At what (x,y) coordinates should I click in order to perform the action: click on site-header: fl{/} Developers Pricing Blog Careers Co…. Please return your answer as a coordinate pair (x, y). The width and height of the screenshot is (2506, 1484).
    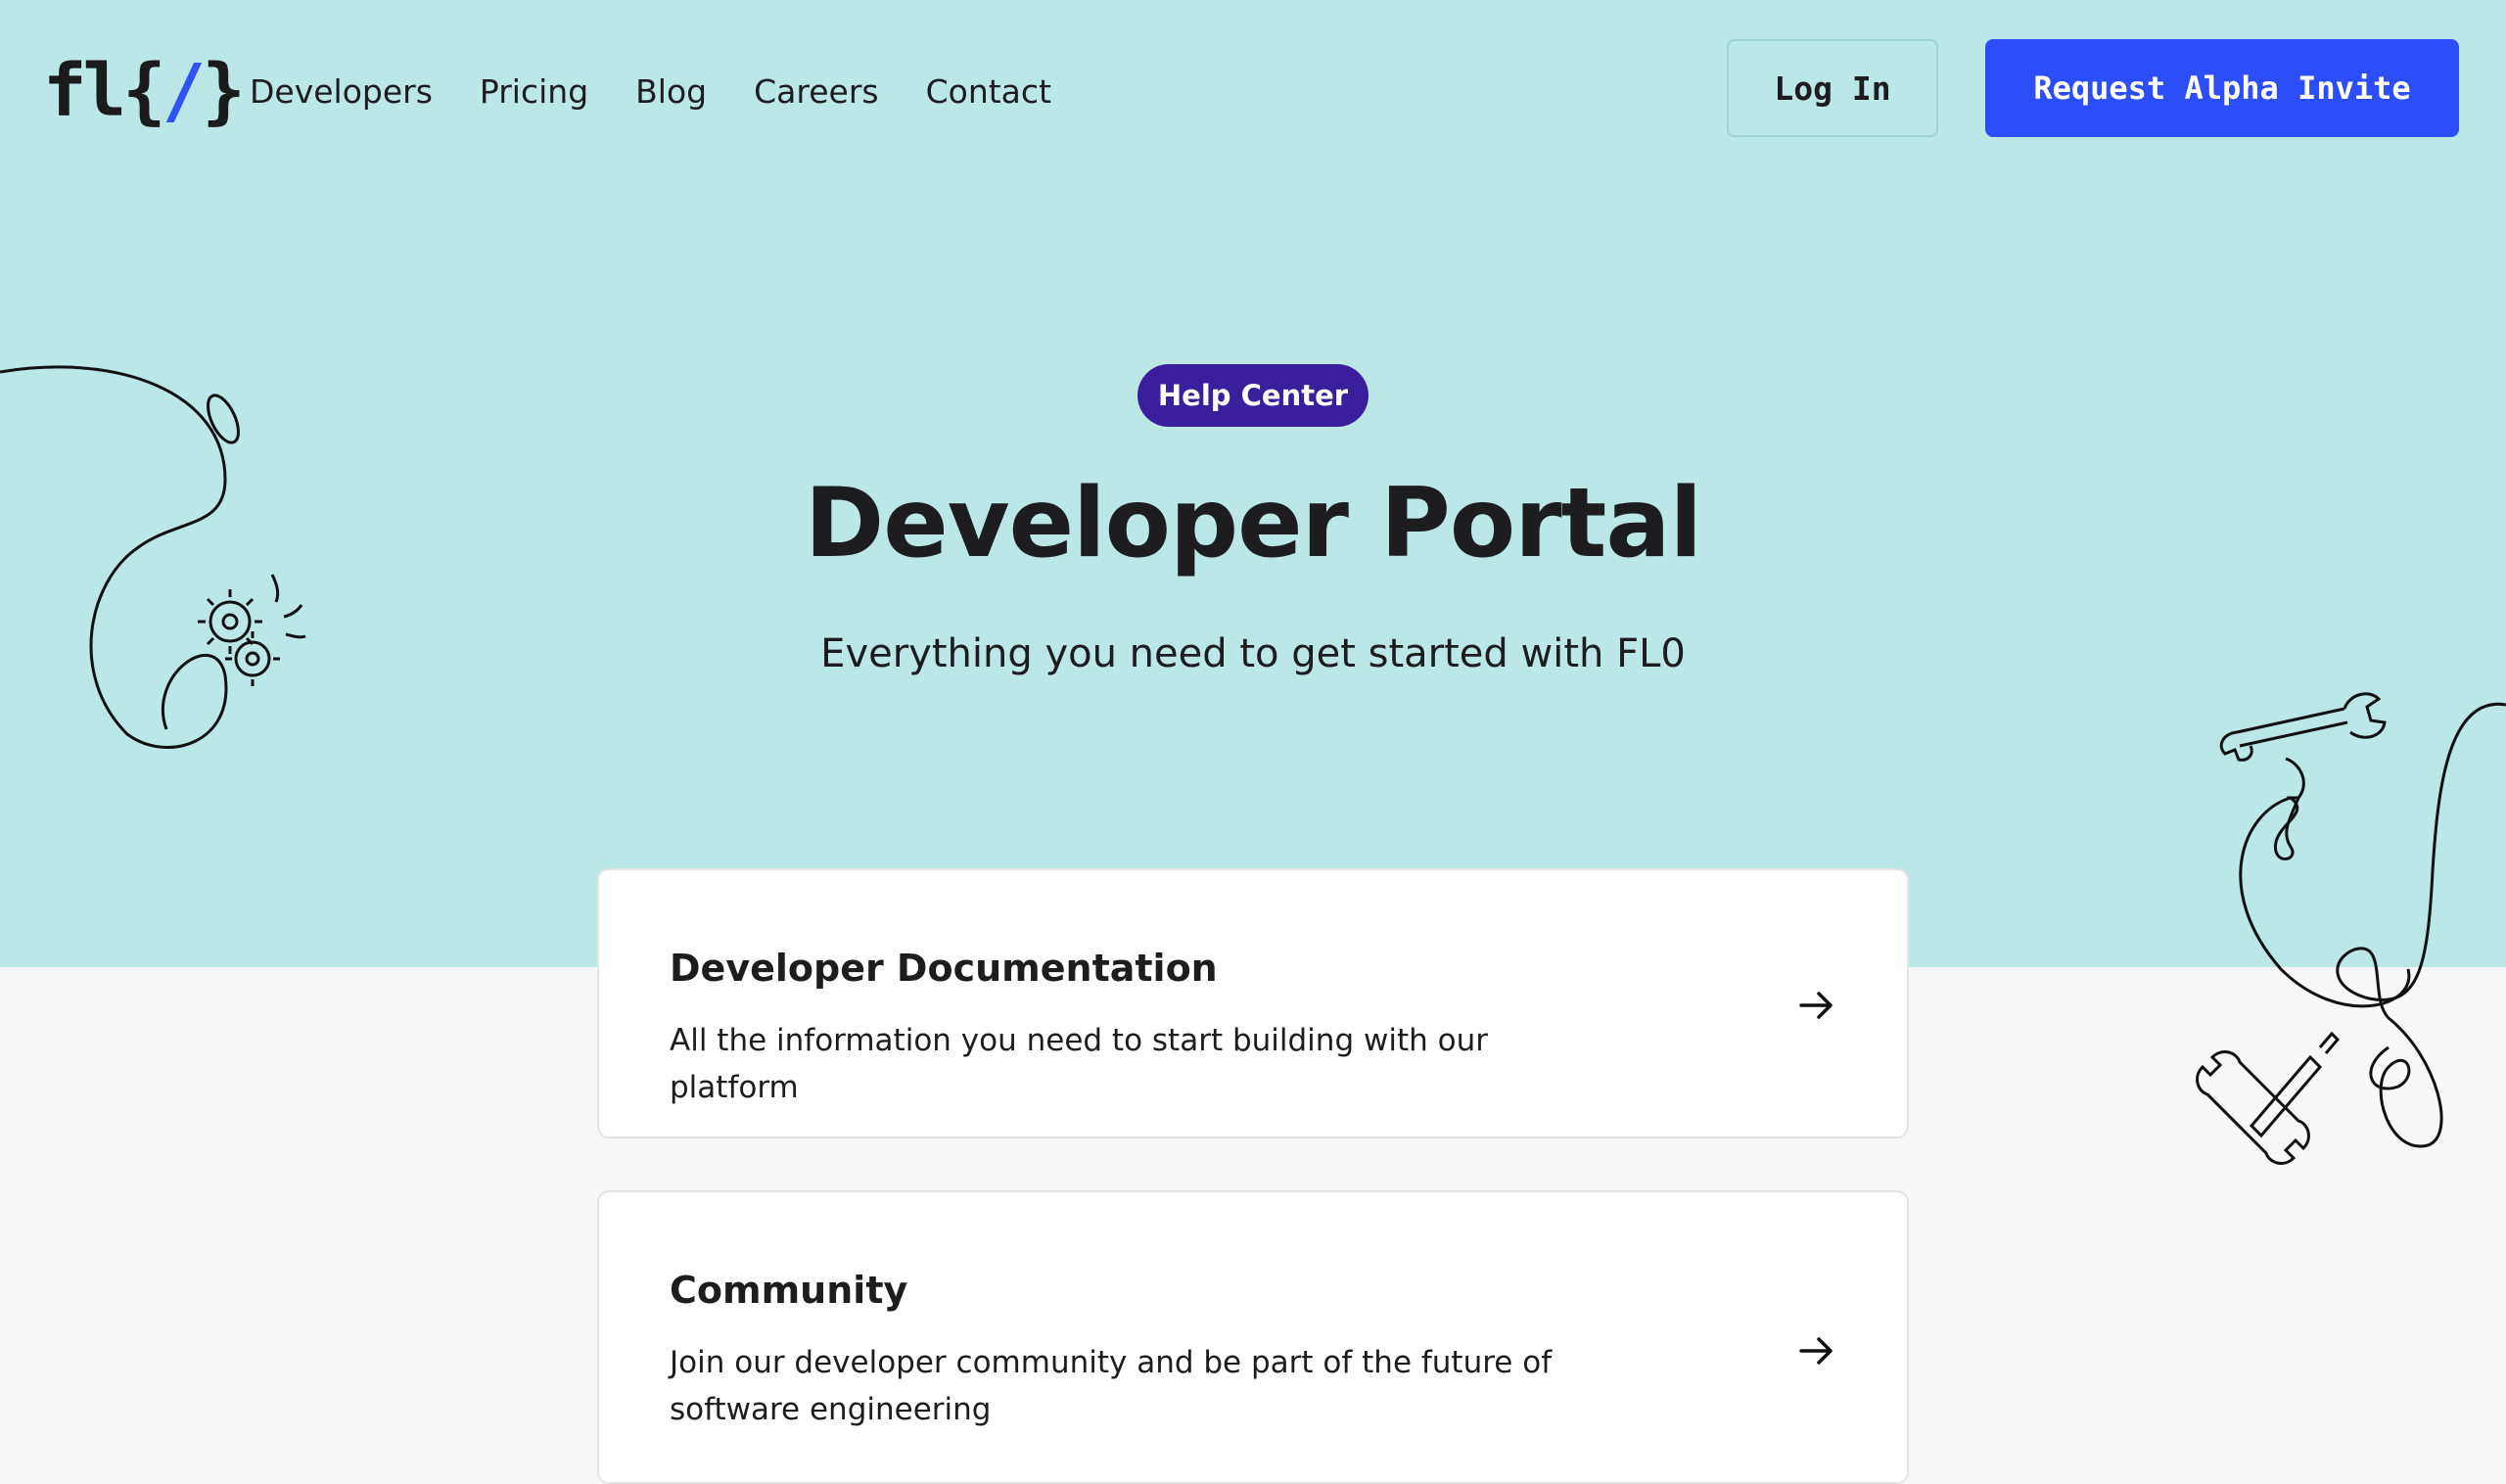
    Looking at the image, I should click on (1253, 90).